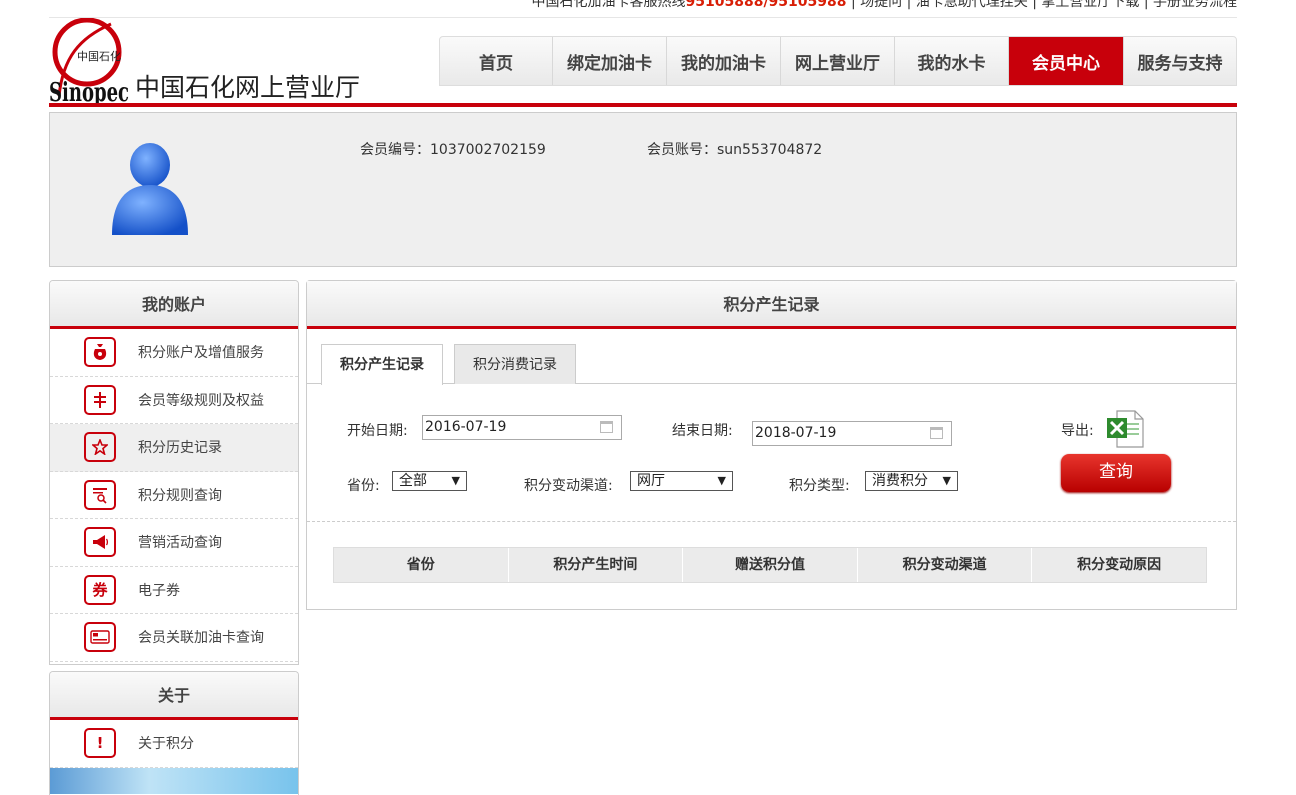  I want to click on sidebar-item-label: 电子券, so click(159, 590).